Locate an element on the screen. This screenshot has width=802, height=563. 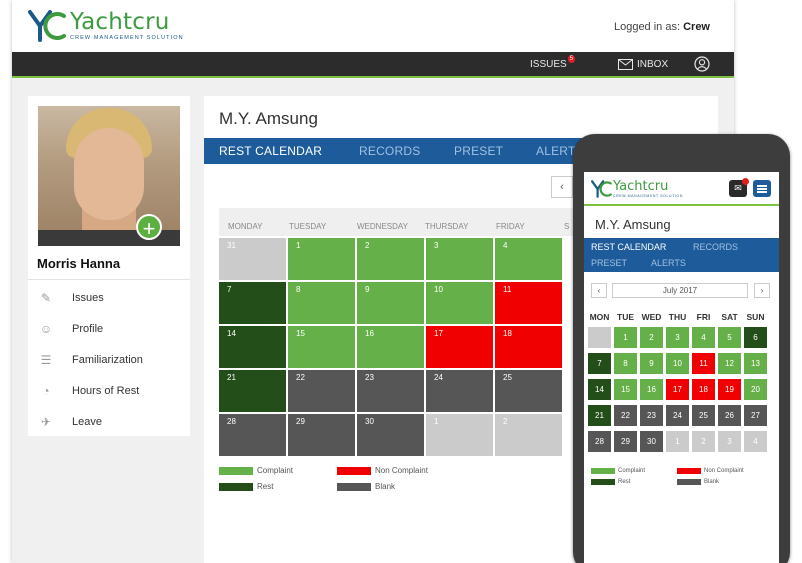
logged-in-user: Crew is located at coordinates (696, 27).